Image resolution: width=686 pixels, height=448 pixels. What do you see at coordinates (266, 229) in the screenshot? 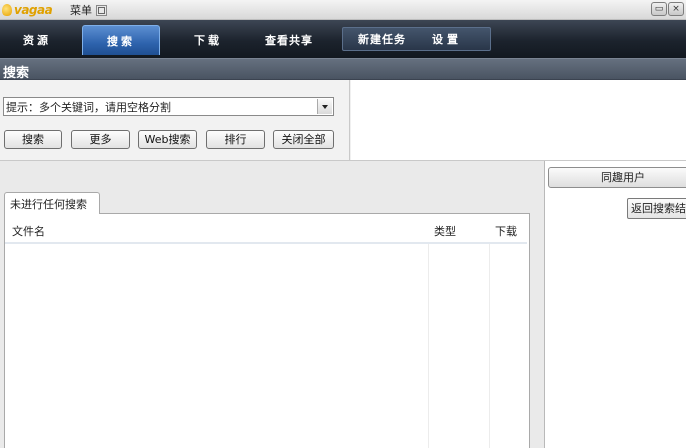
I see `results-header: 文件名 类型 下载` at bounding box center [266, 229].